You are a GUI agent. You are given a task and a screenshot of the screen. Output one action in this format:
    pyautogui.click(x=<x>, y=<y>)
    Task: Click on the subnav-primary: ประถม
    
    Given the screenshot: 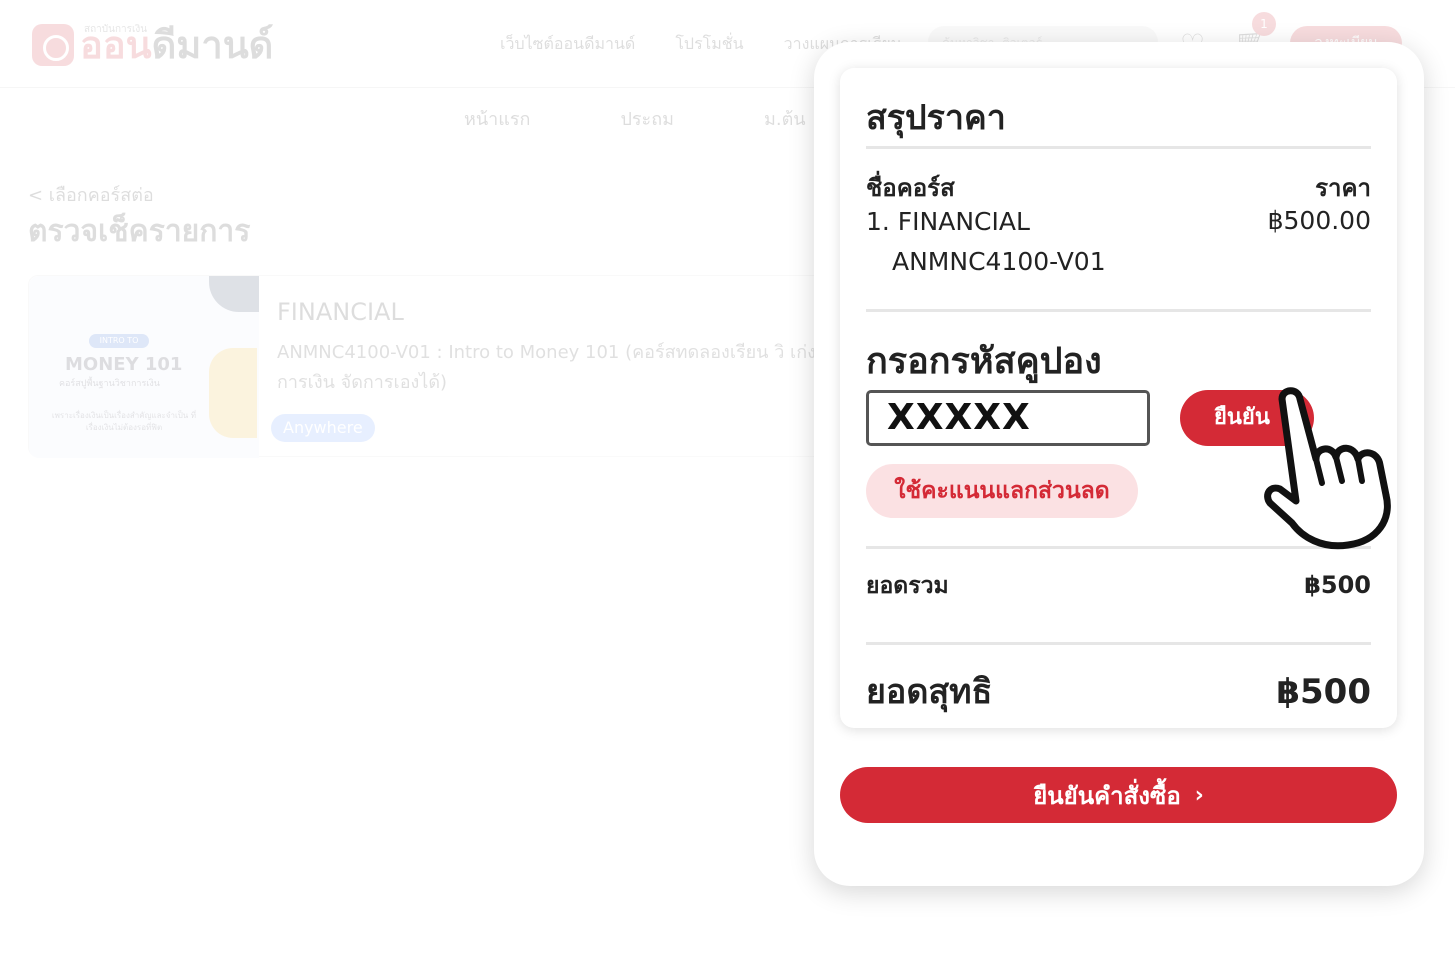 What is the action you would take?
    pyautogui.click(x=647, y=118)
    